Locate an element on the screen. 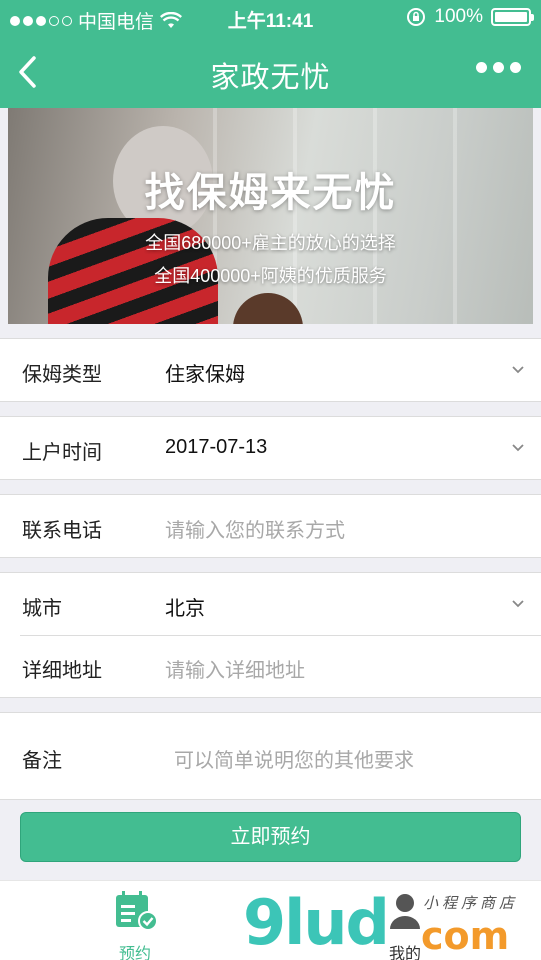 Image resolution: width=541 pixels, height=960 pixels. tab-appointment: 预约 is located at coordinates (135, 924).